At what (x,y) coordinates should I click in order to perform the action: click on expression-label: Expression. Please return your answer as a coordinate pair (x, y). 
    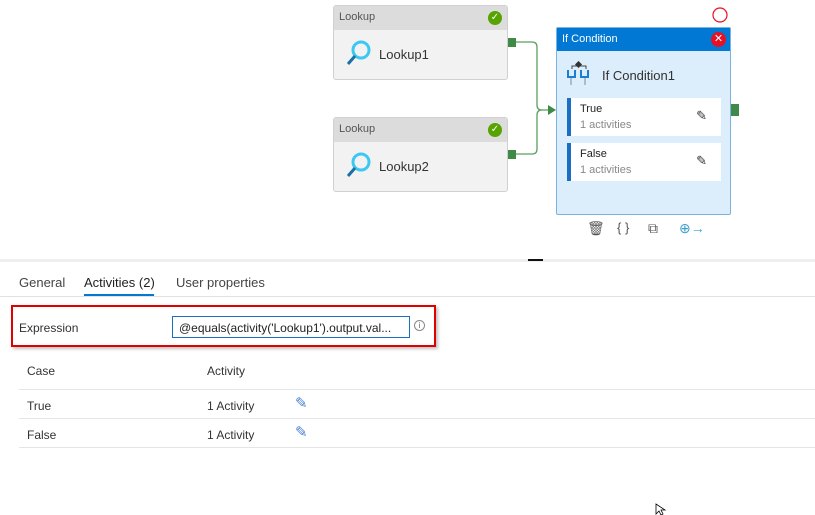
    Looking at the image, I should click on (49, 328).